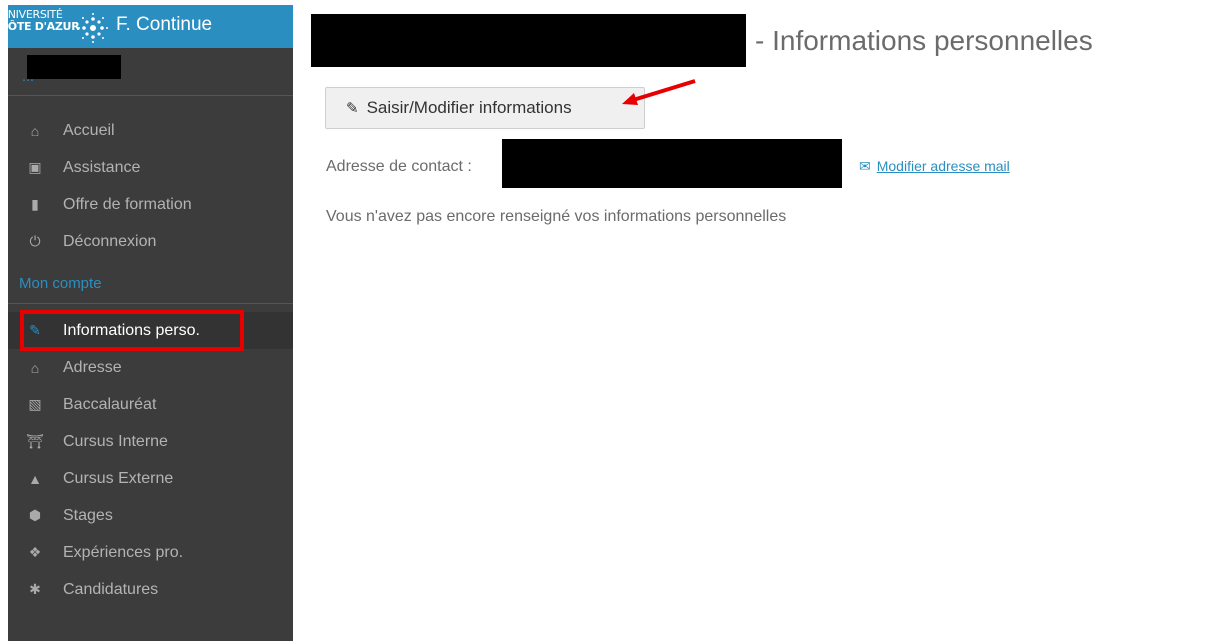  Describe the element at coordinates (150, 241) in the screenshot. I see `nav-item-deconnexion: ⏻ Déconnexion` at that location.